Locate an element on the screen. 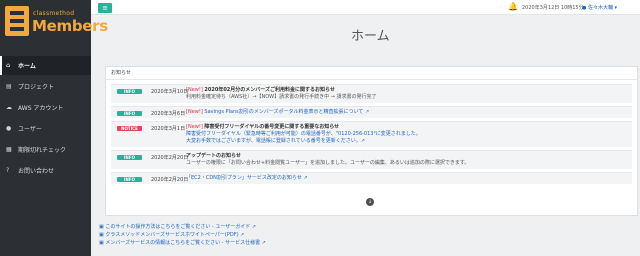 The width and height of the screenshot is (640, 256). sidebar-item-label: ユーザー is located at coordinates (30, 129).